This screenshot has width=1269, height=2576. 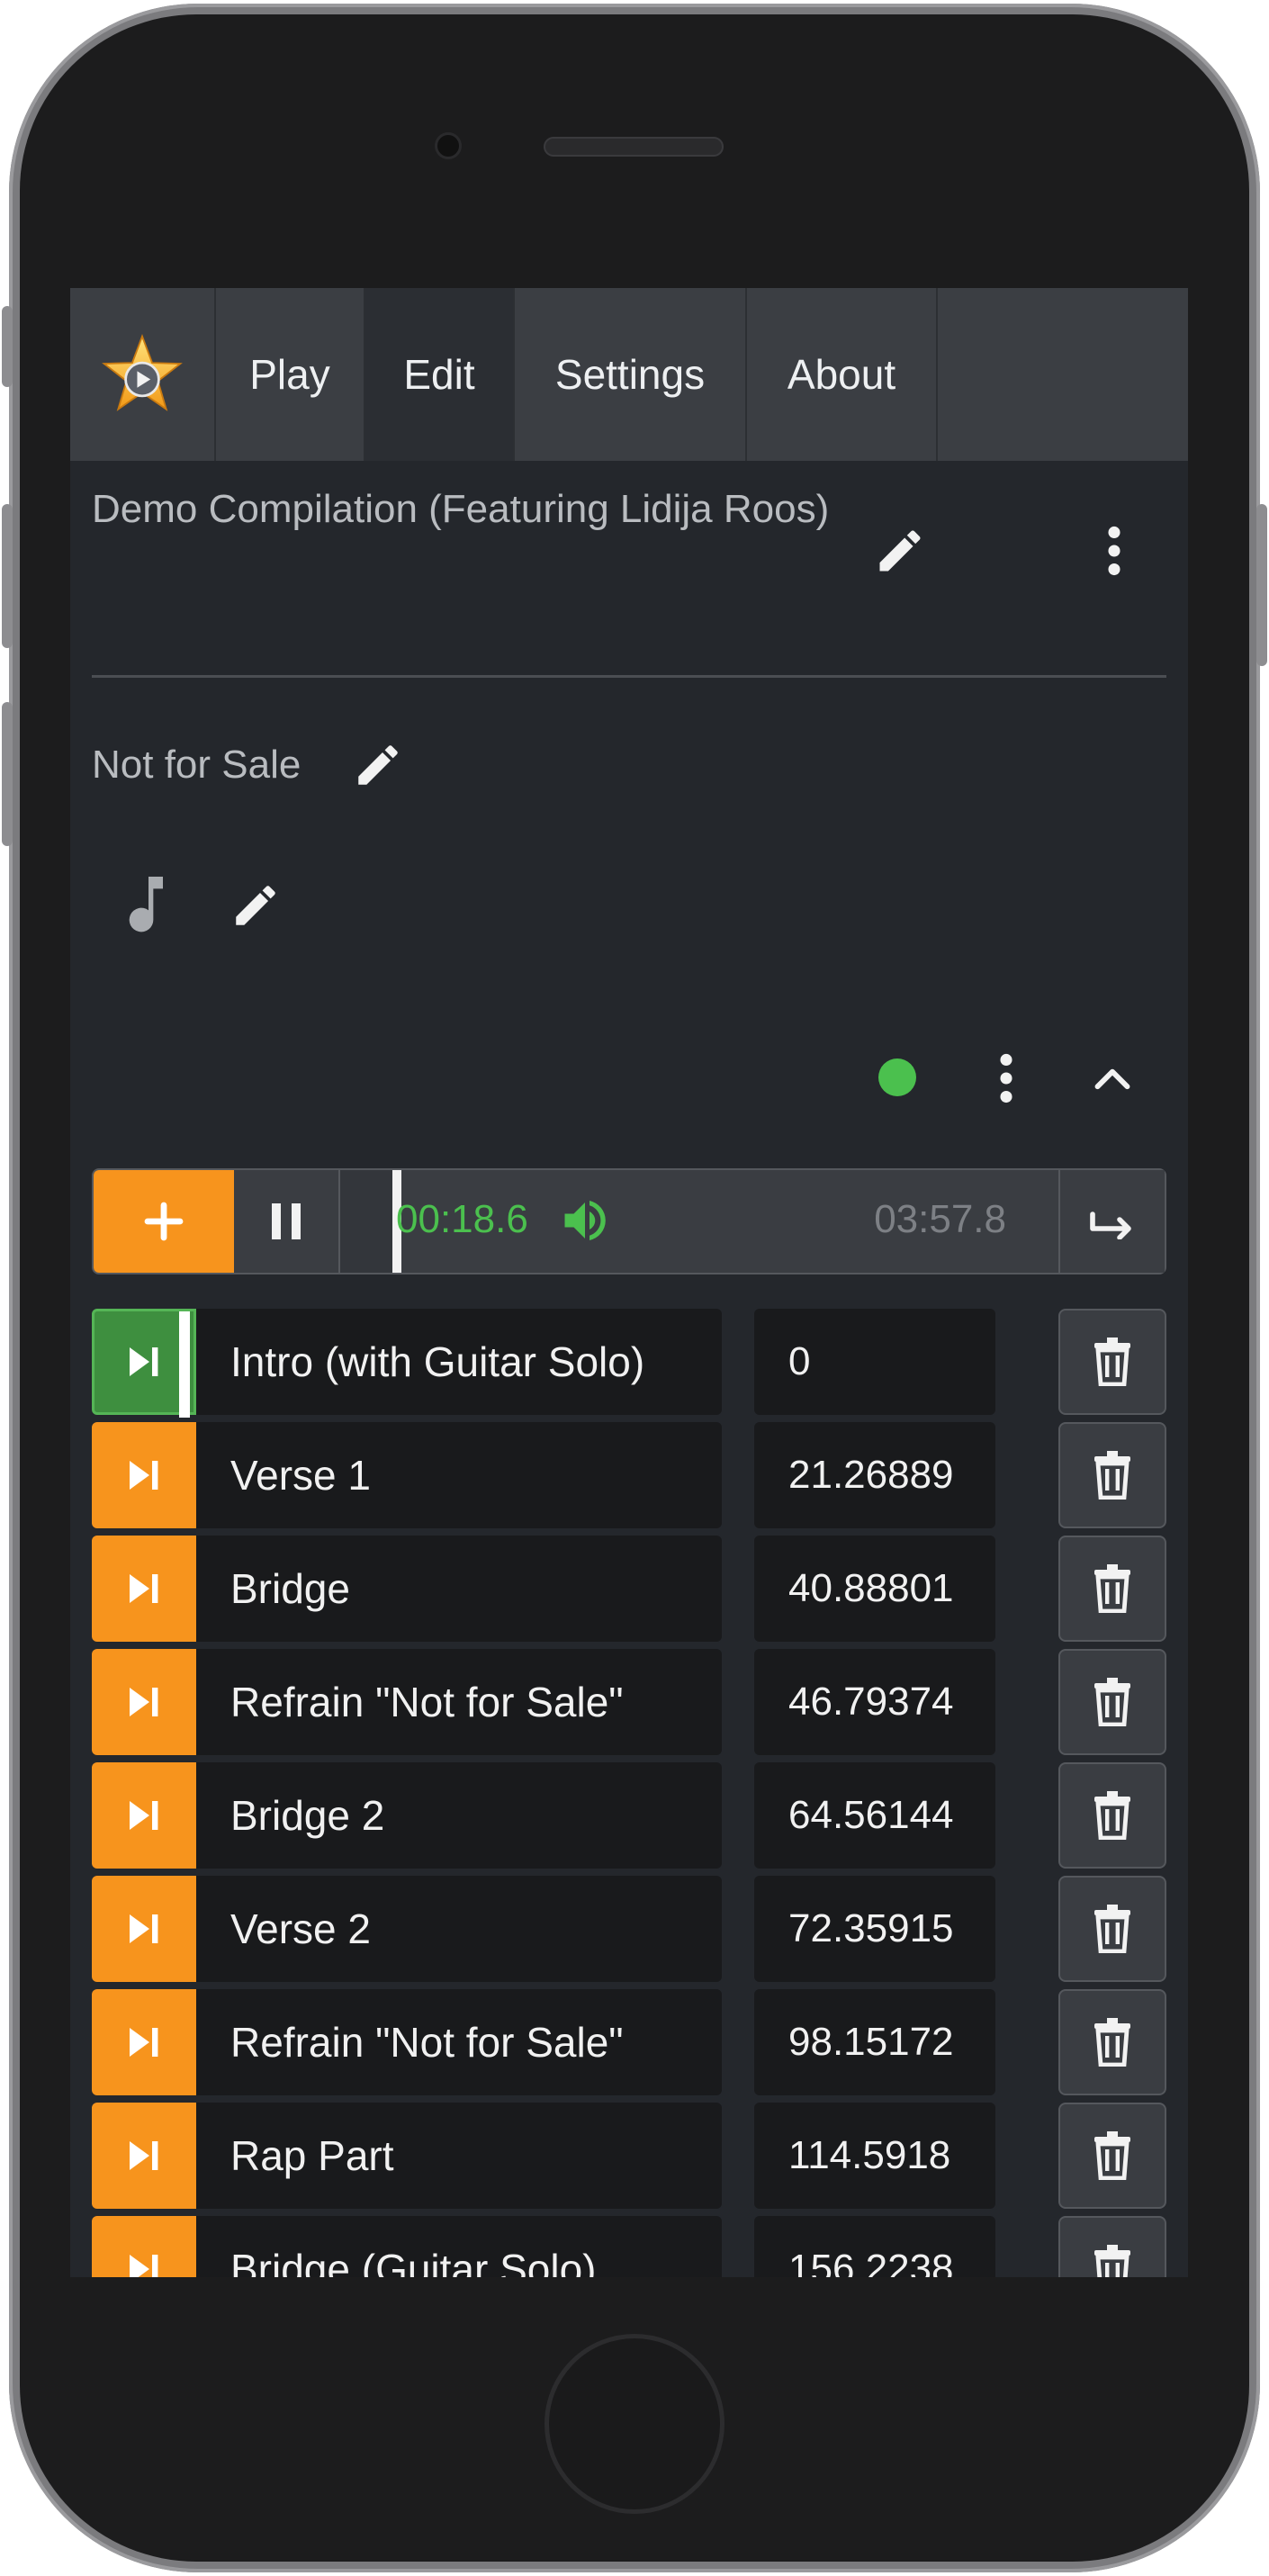 I want to click on track-title: Not for Sale, so click(x=197, y=765).